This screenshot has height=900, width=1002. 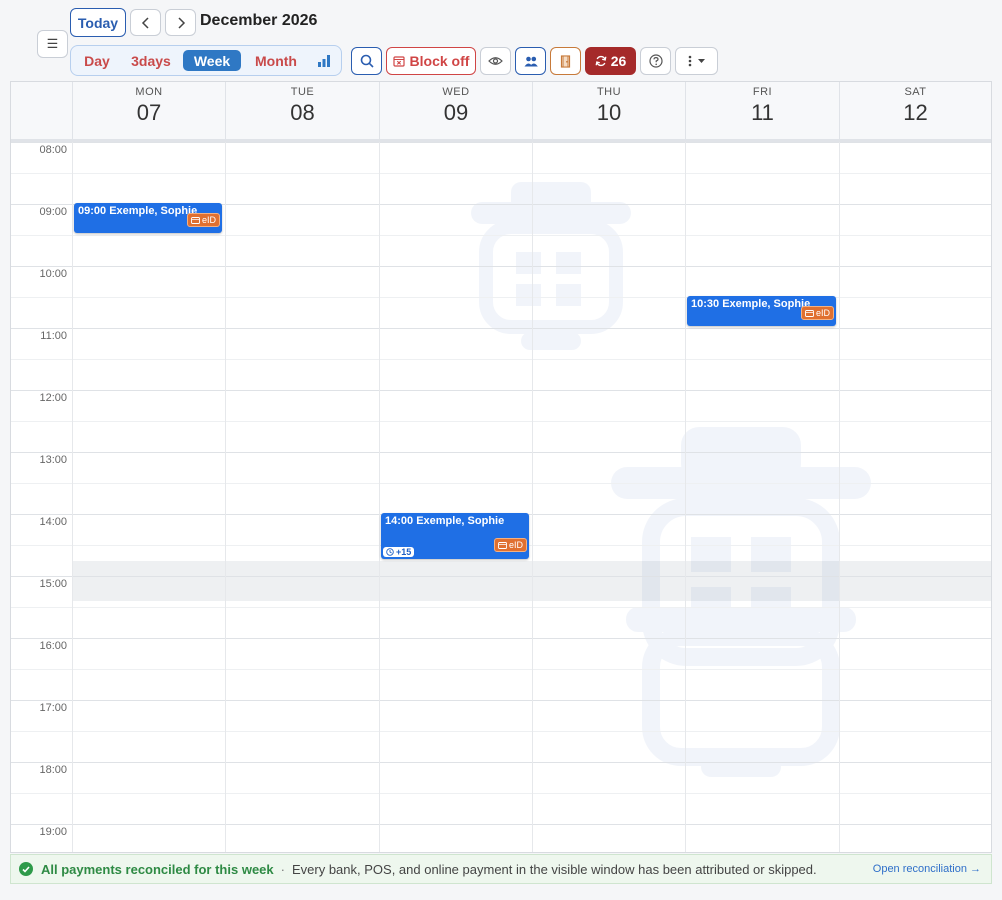 What do you see at coordinates (762, 92) in the screenshot?
I see `day-name: FRI` at bounding box center [762, 92].